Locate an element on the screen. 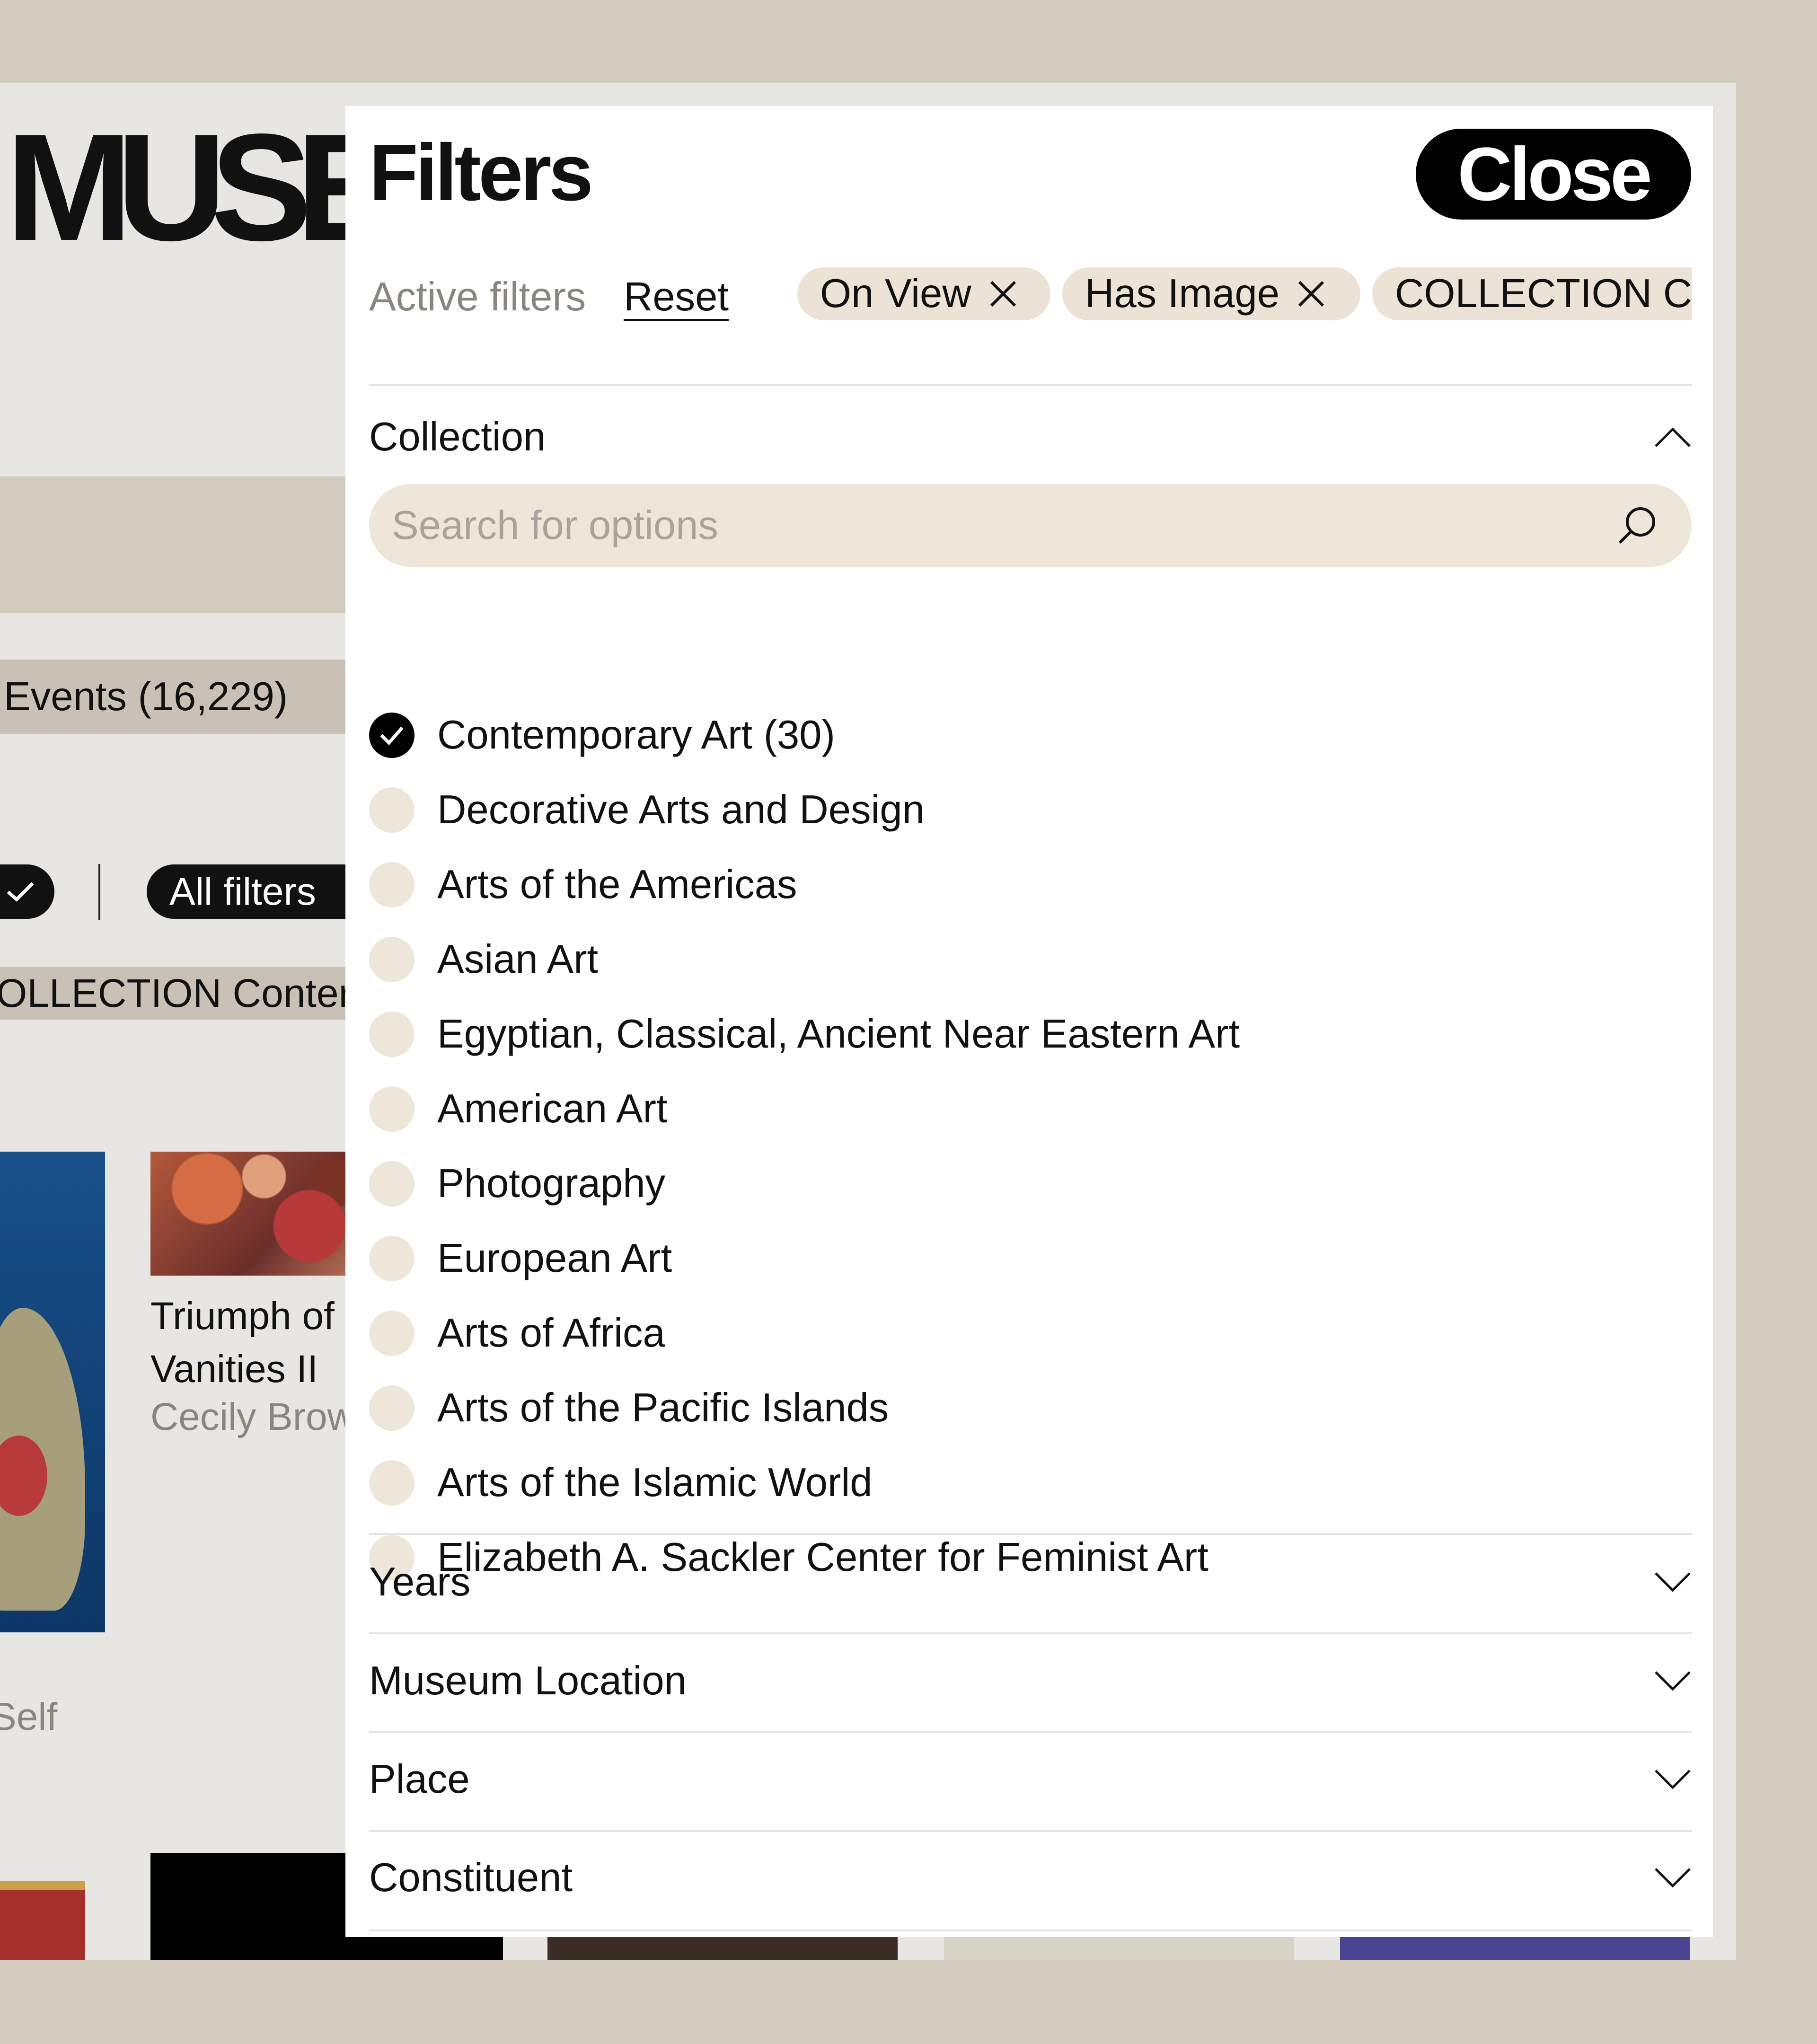 This screenshot has height=2044, width=1817. option-asian-art: Asian Art is located at coordinates (1030, 959).